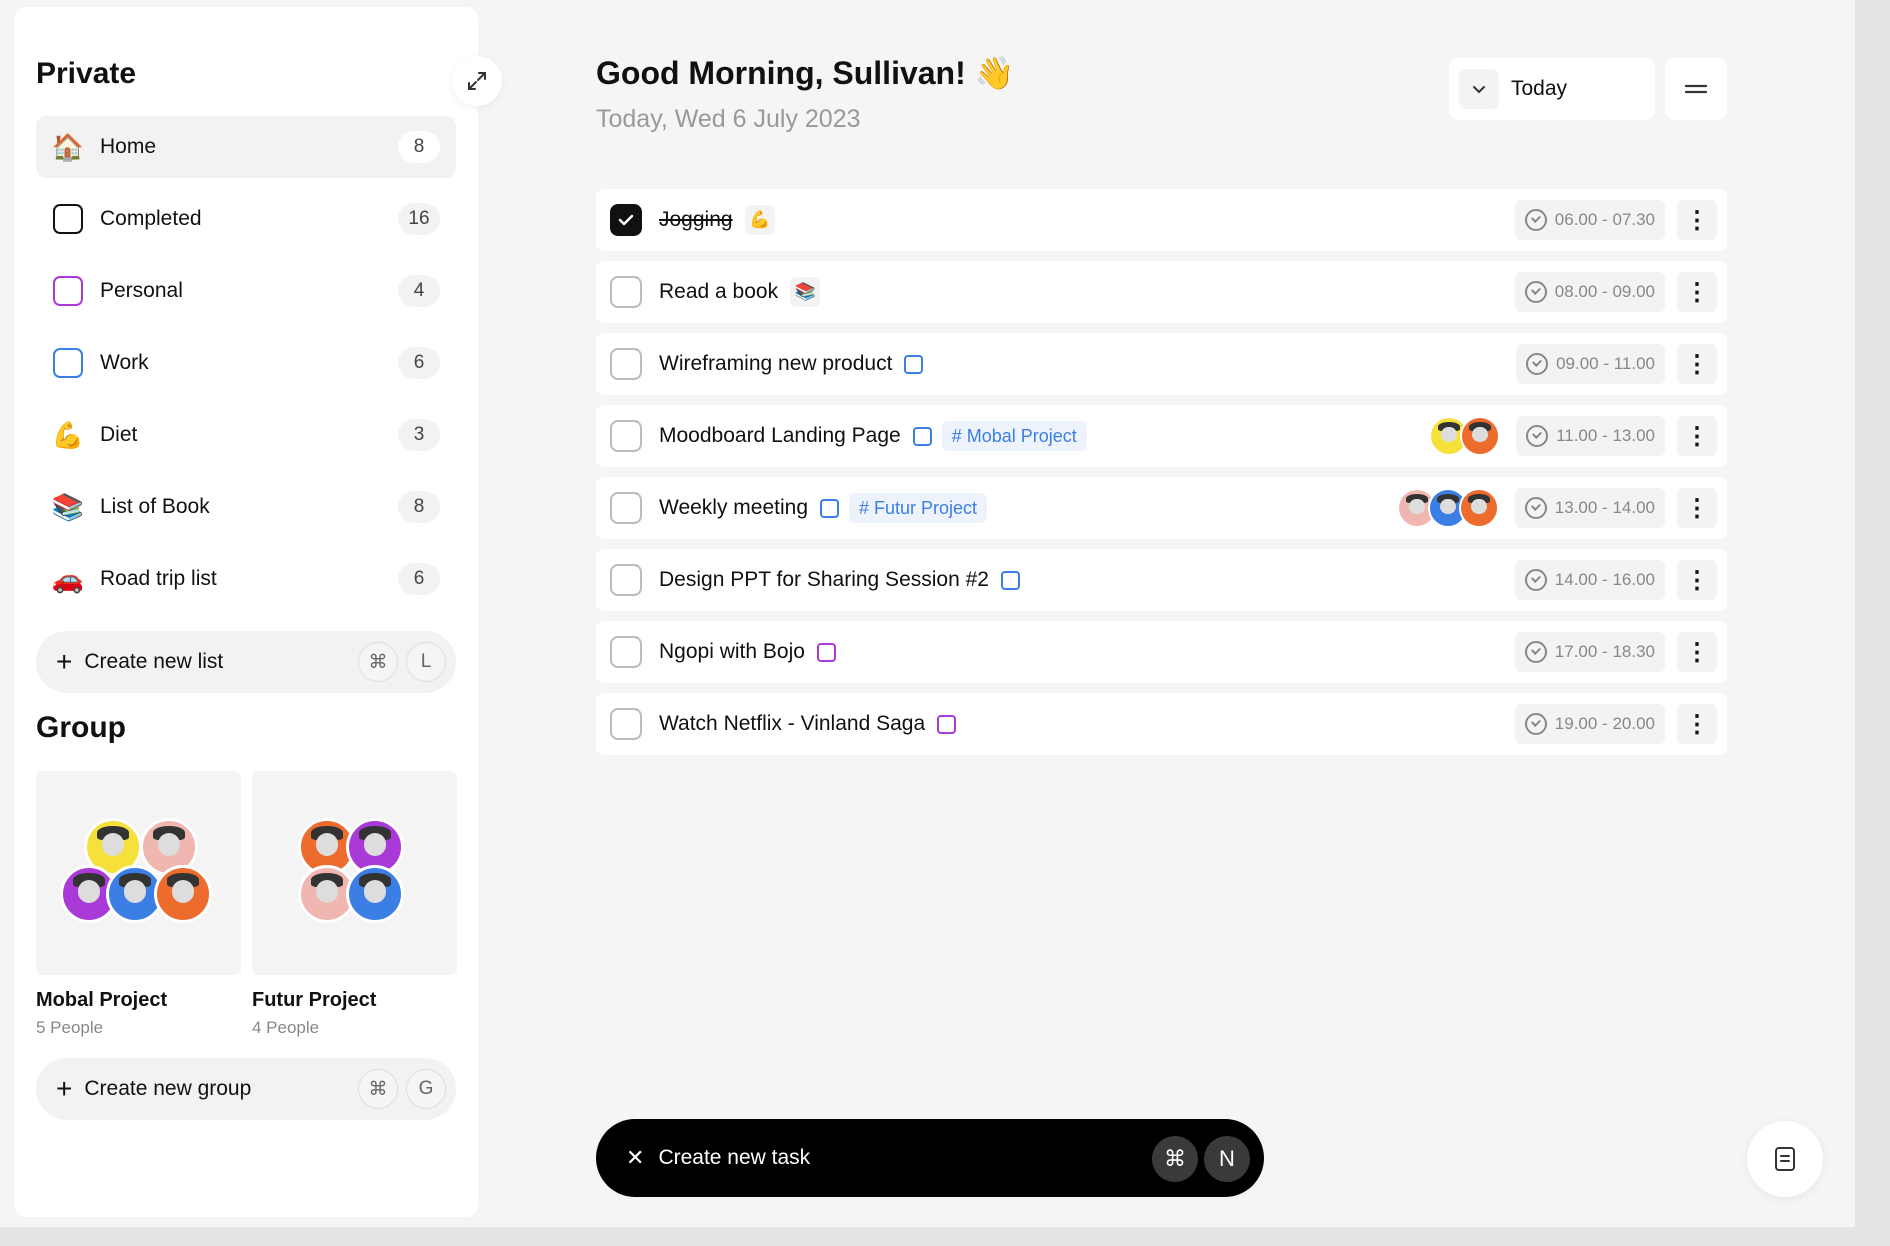 The image size is (1890, 1246). Describe the element at coordinates (246, 291) in the screenshot. I see `sidebar-item-personal: Personal 4` at that location.